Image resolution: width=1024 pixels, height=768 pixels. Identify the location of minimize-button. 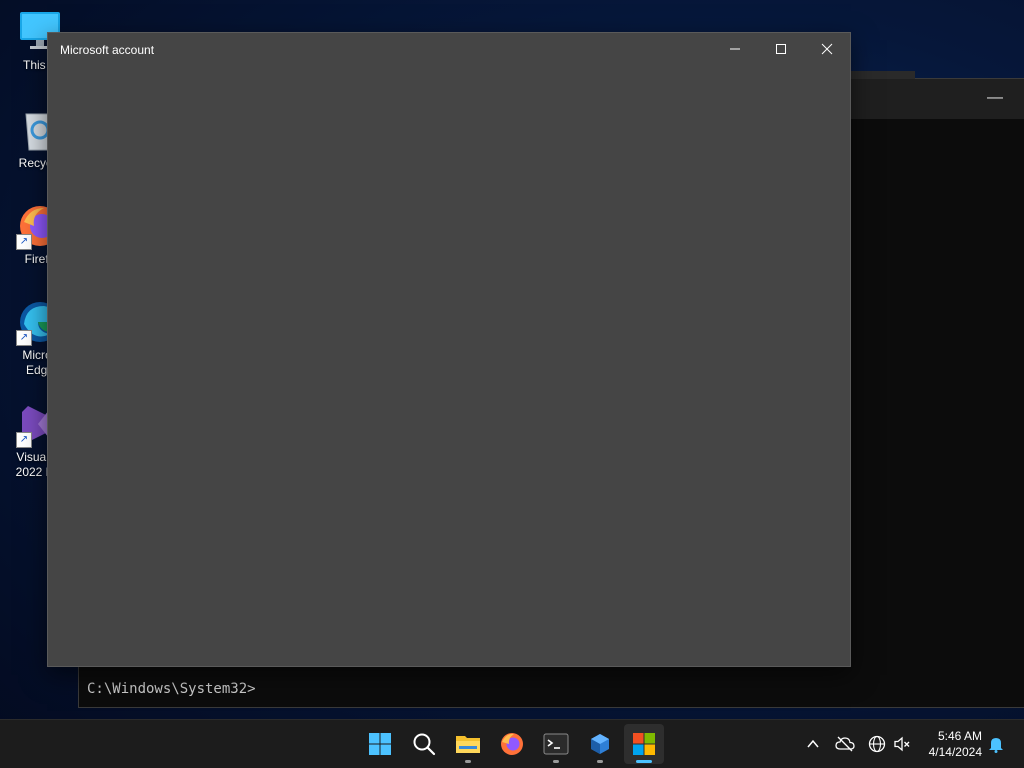
(735, 49).